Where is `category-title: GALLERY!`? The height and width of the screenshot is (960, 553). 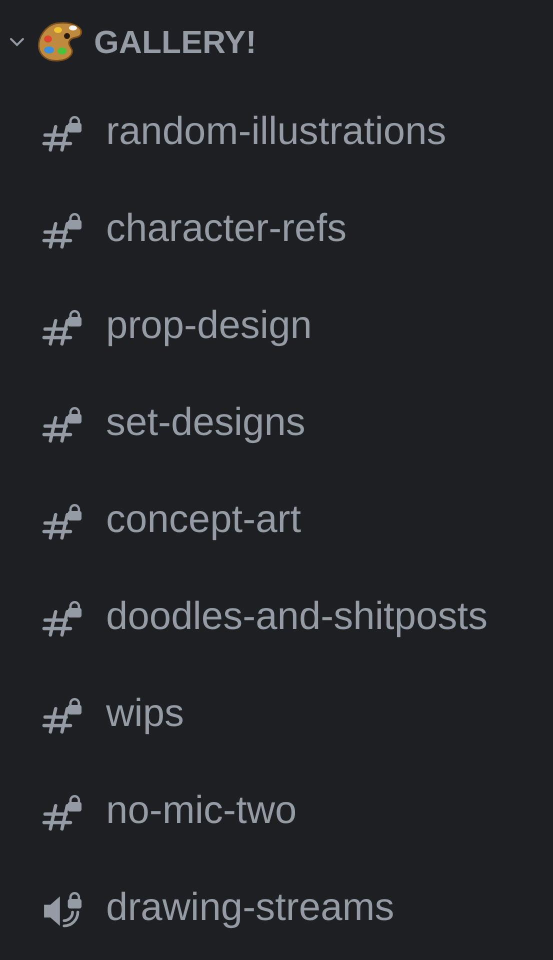 category-title: GALLERY! is located at coordinates (175, 42).